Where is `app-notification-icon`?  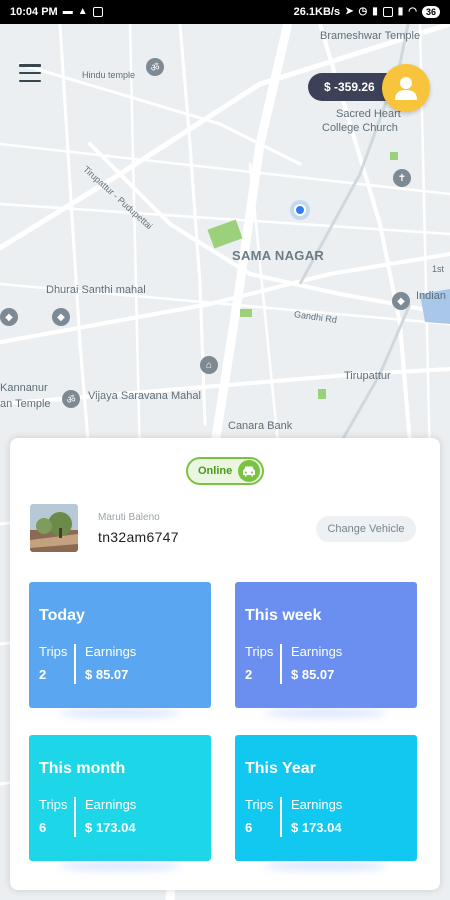 app-notification-icon is located at coordinates (97, 12).